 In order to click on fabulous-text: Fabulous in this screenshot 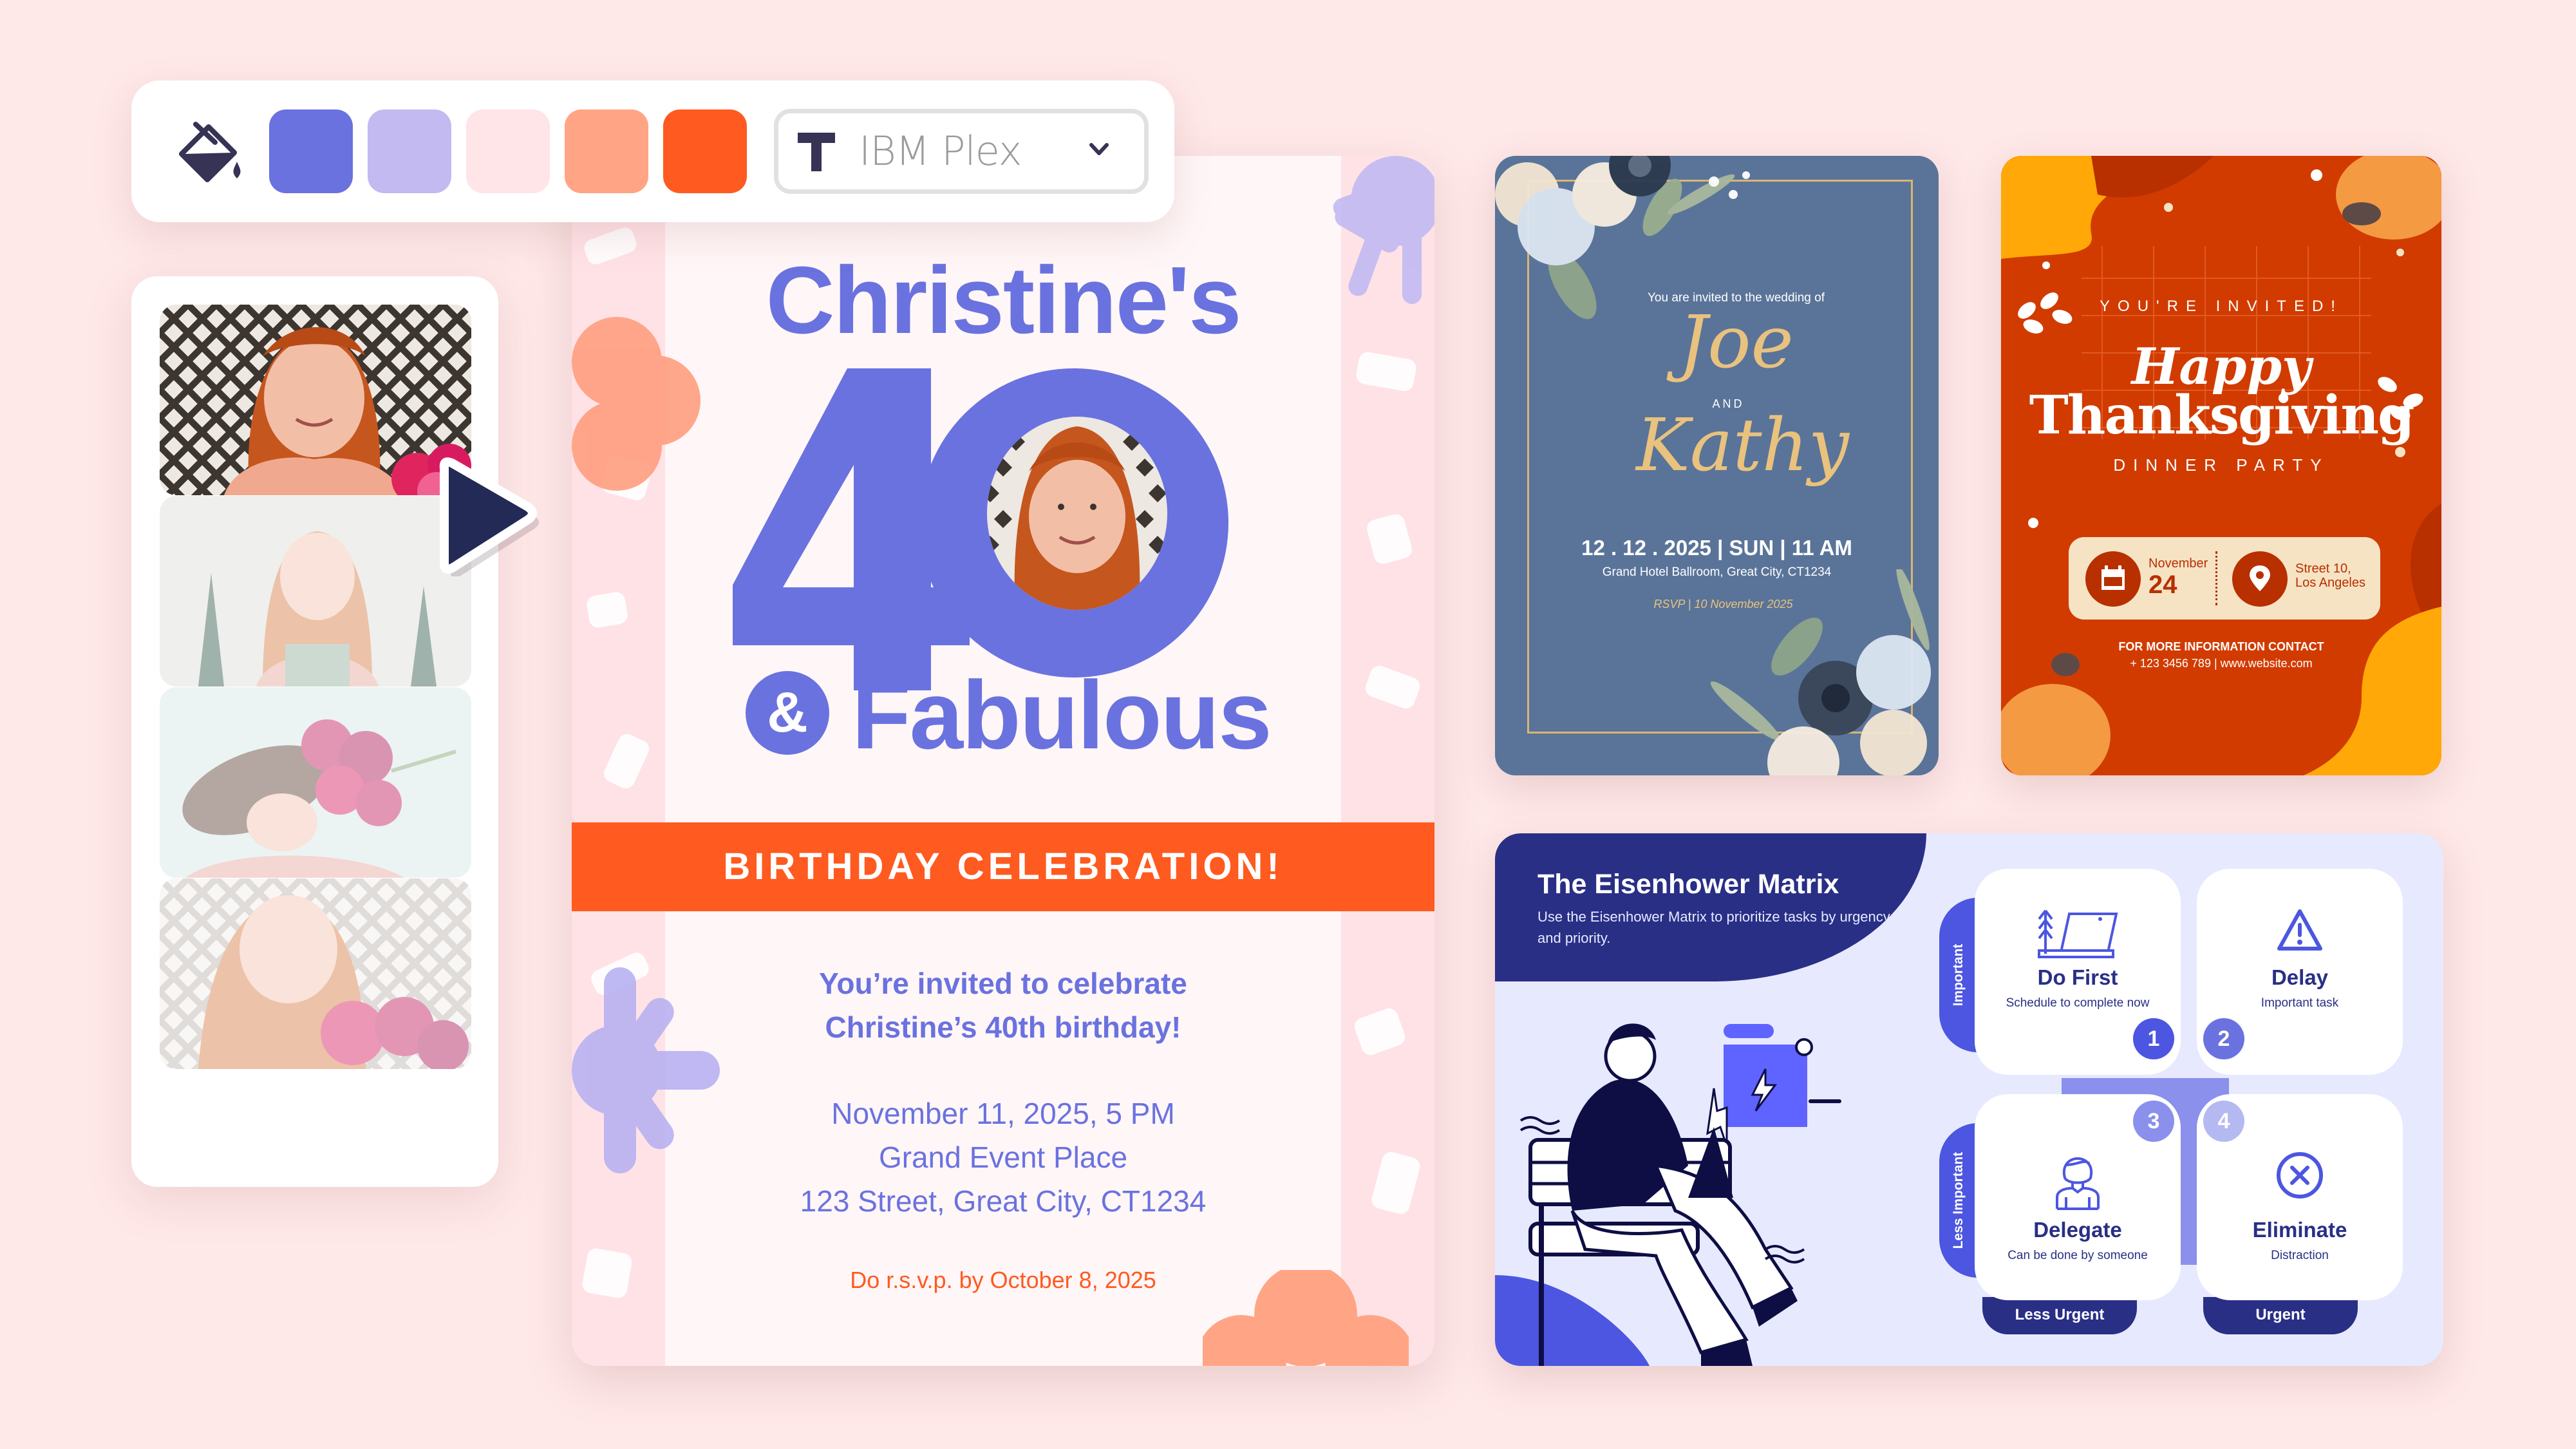, I will do `click(1062, 715)`.